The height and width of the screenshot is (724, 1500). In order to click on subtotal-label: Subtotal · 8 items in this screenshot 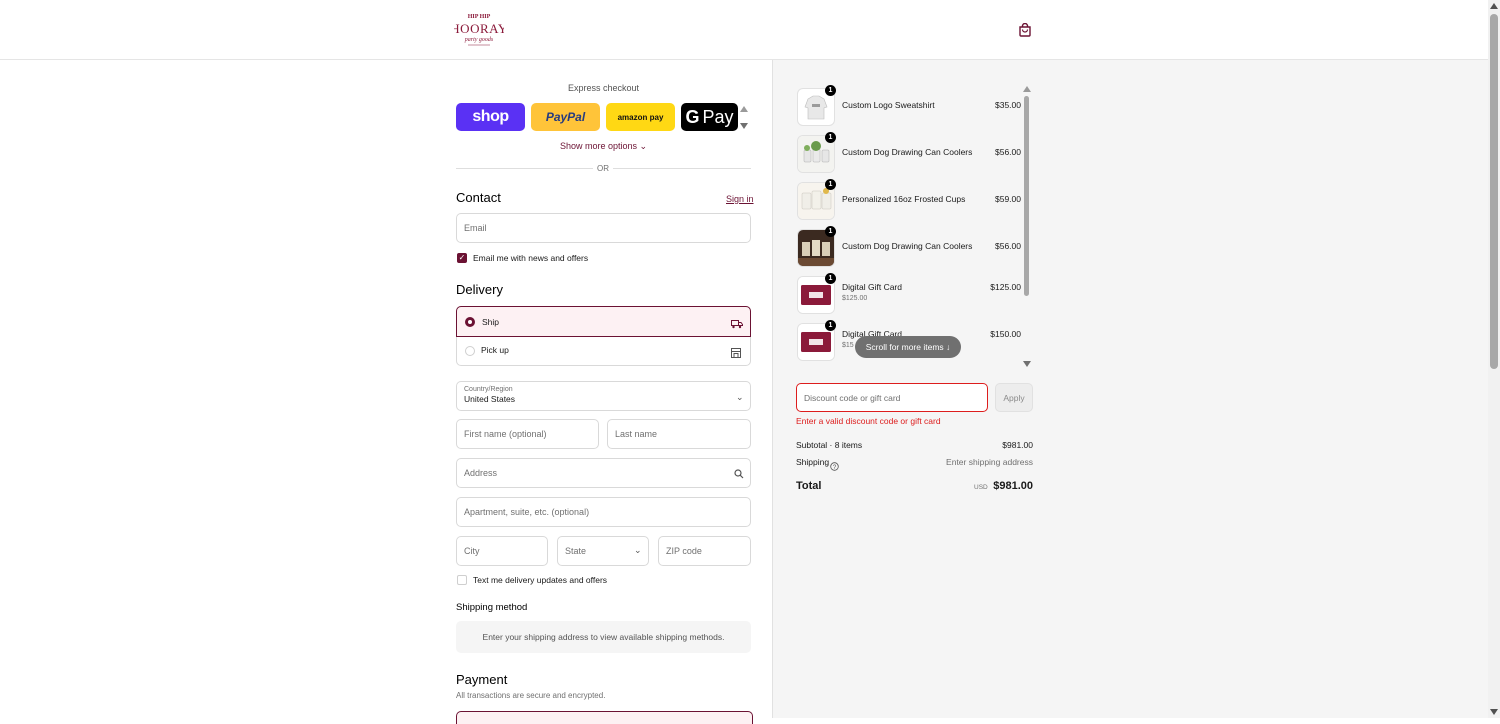, I will do `click(829, 445)`.